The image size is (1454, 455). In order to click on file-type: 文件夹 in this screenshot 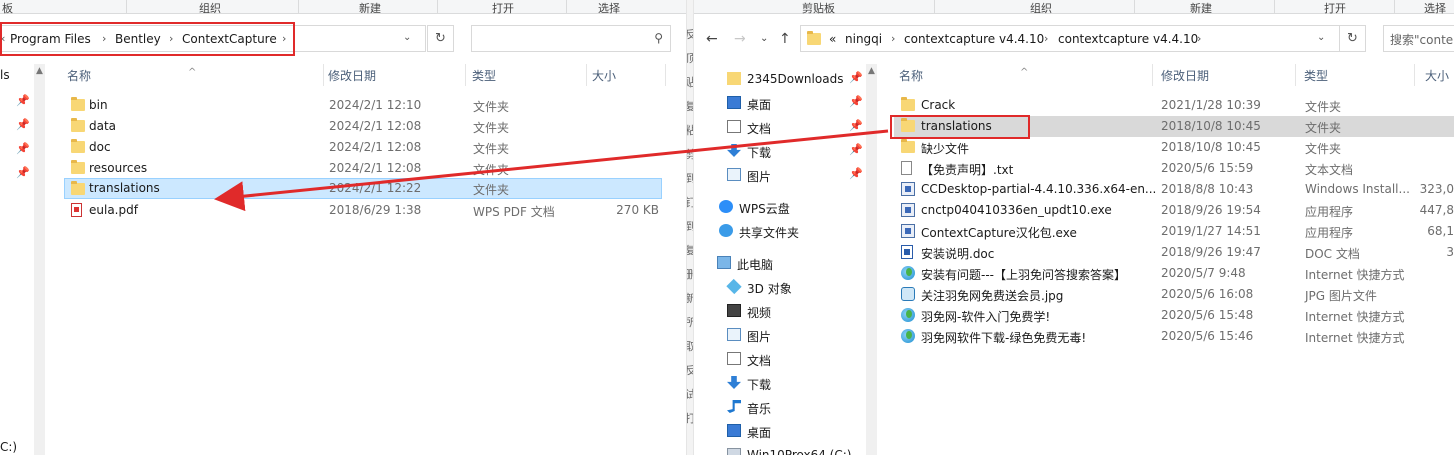, I will do `click(1323, 107)`.